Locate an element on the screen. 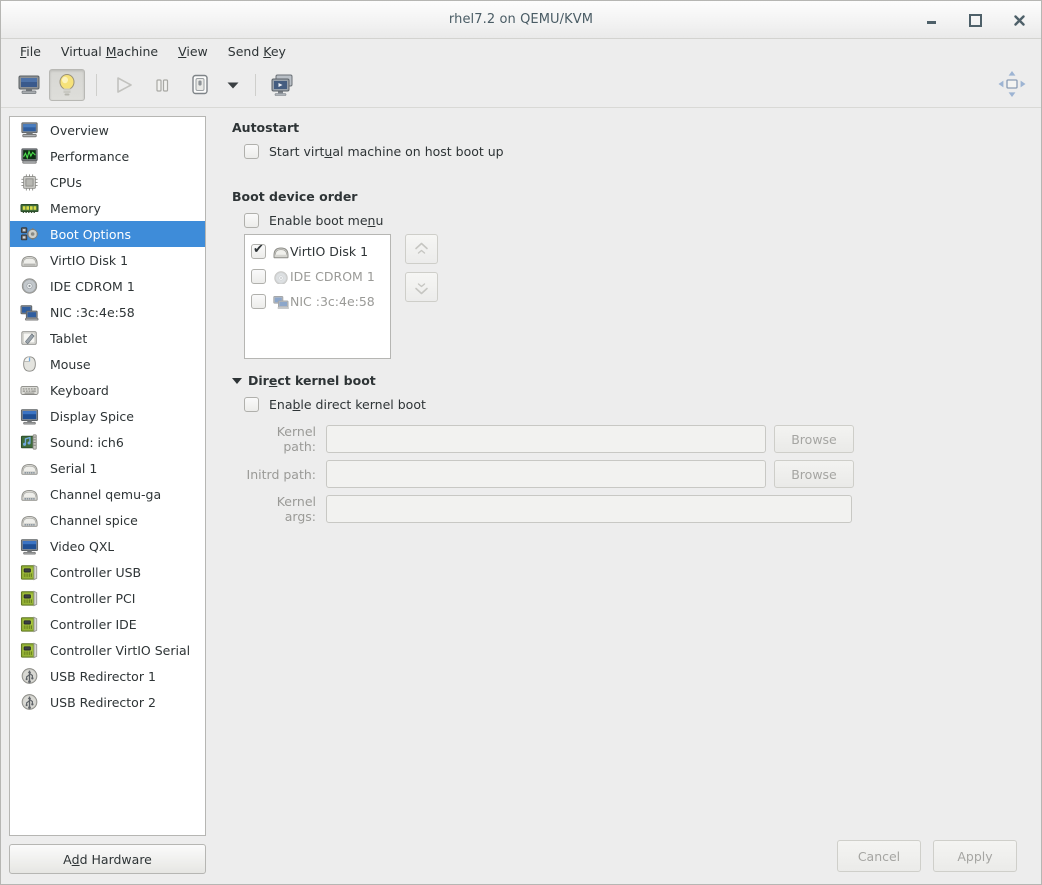 The image size is (1042, 885). add-hardware-button: Add Hardware is located at coordinates (107, 859).